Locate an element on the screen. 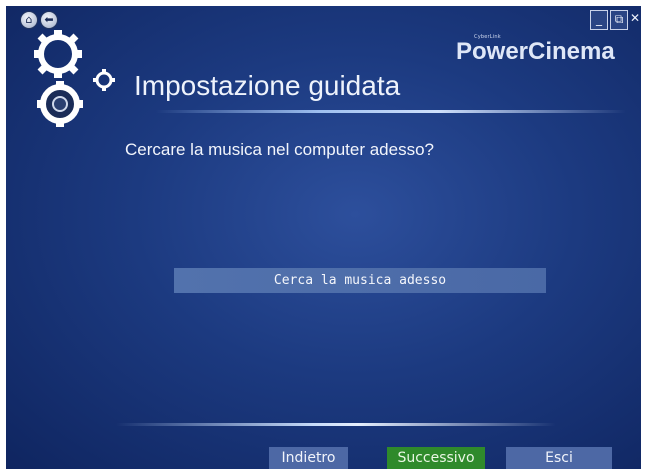 This screenshot has height=473, width=654. close-button: ✕ is located at coordinates (635, 19).